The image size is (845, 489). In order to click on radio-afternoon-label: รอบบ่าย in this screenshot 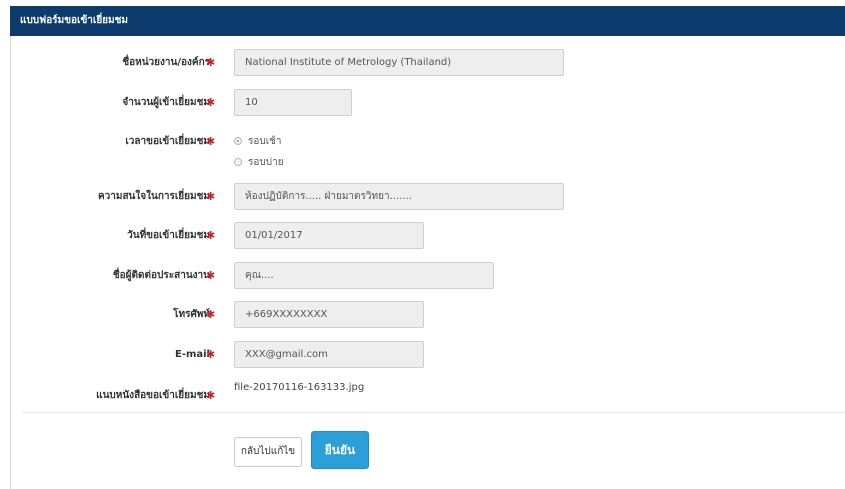, I will do `click(266, 162)`.